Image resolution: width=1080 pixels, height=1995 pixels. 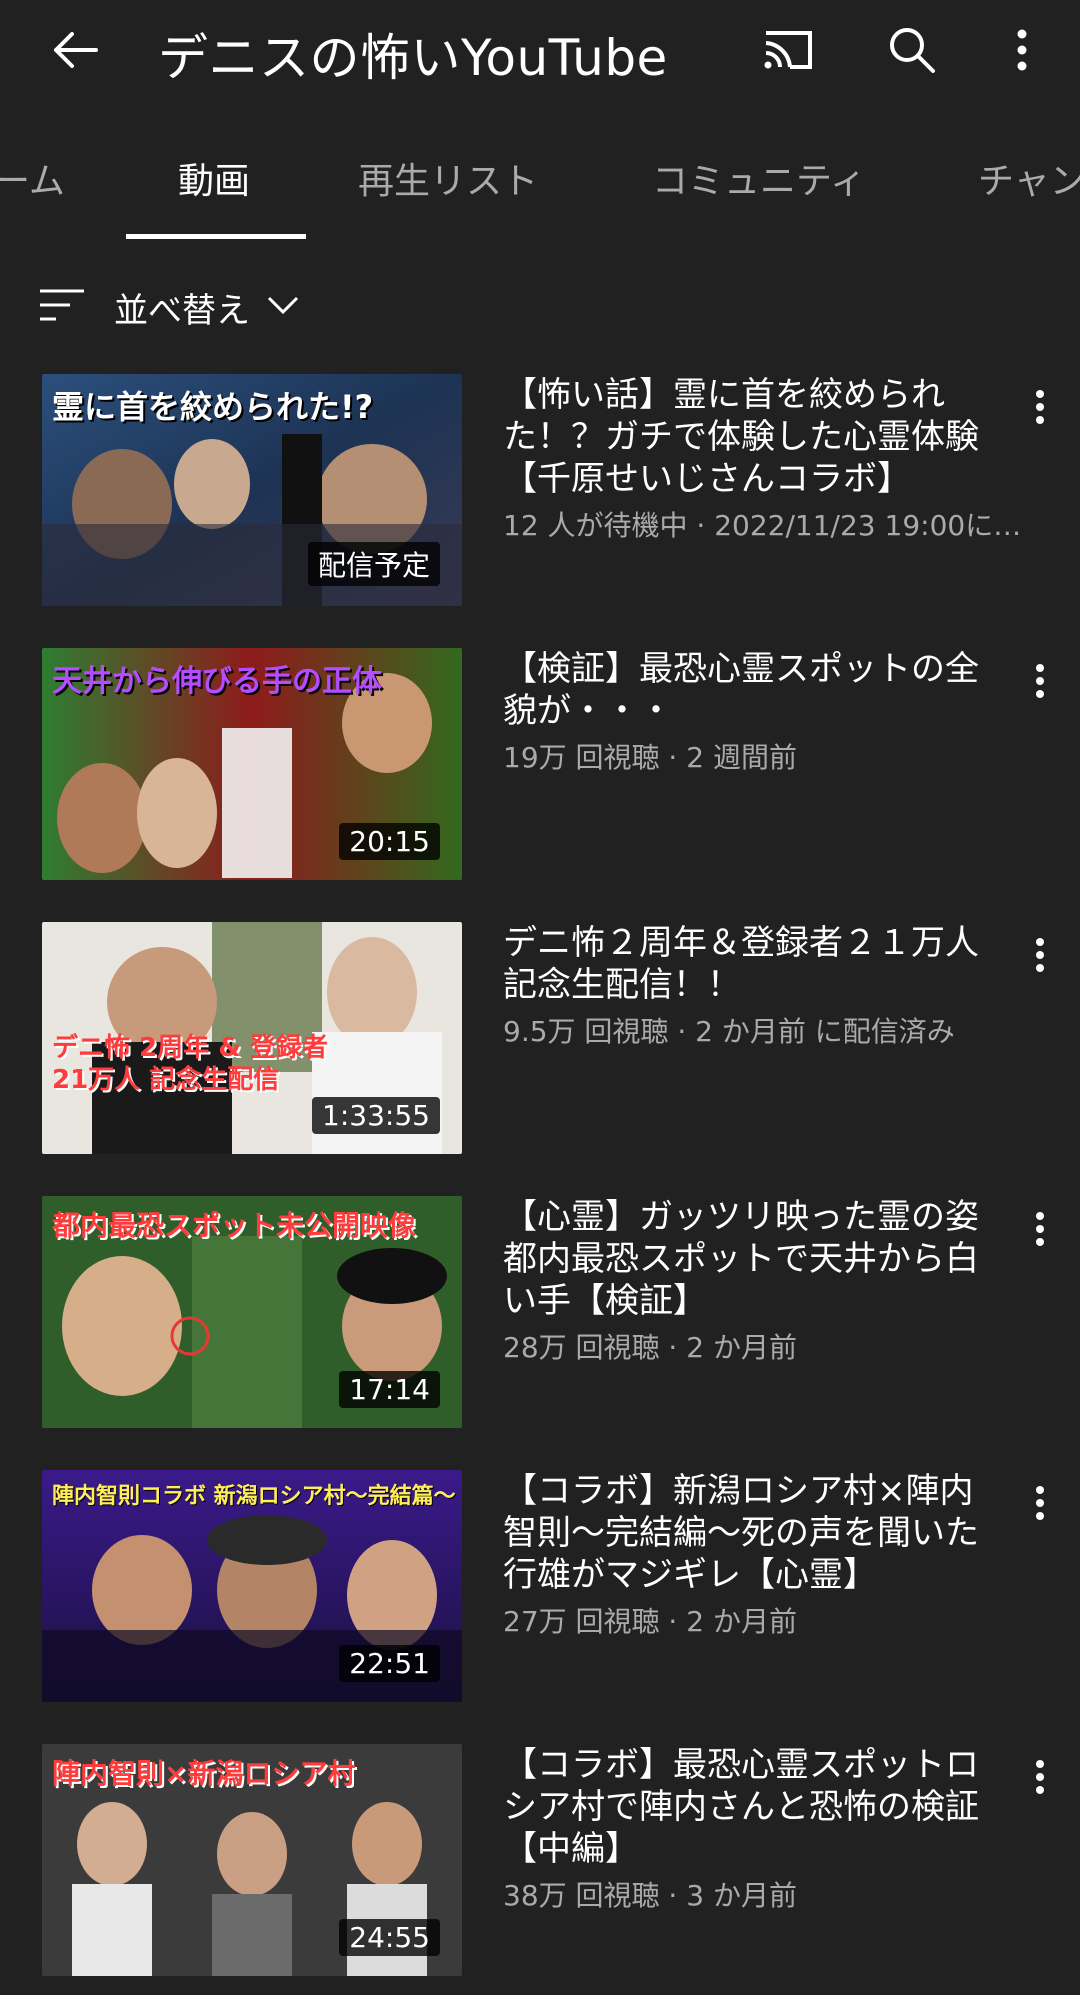 What do you see at coordinates (252, 1586) in the screenshot?
I see `video-thumbnail: 陣内智則コラボ 新潟ロシア村〜完結篇〜 22:51` at bounding box center [252, 1586].